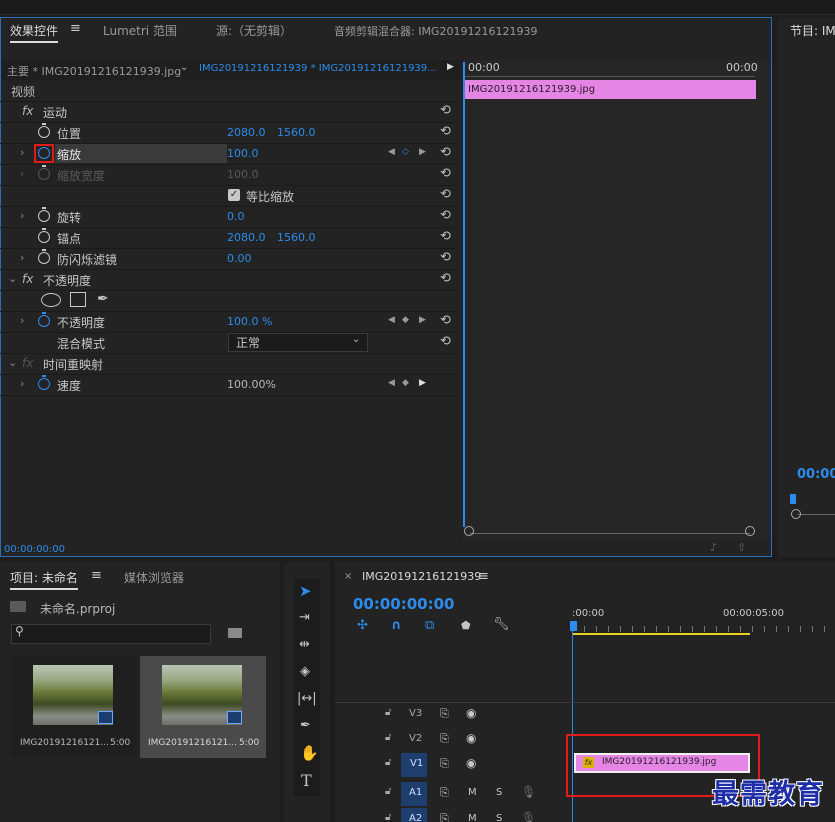 The width and height of the screenshot is (835, 822). I want to click on track-name: V3, so click(415, 713).